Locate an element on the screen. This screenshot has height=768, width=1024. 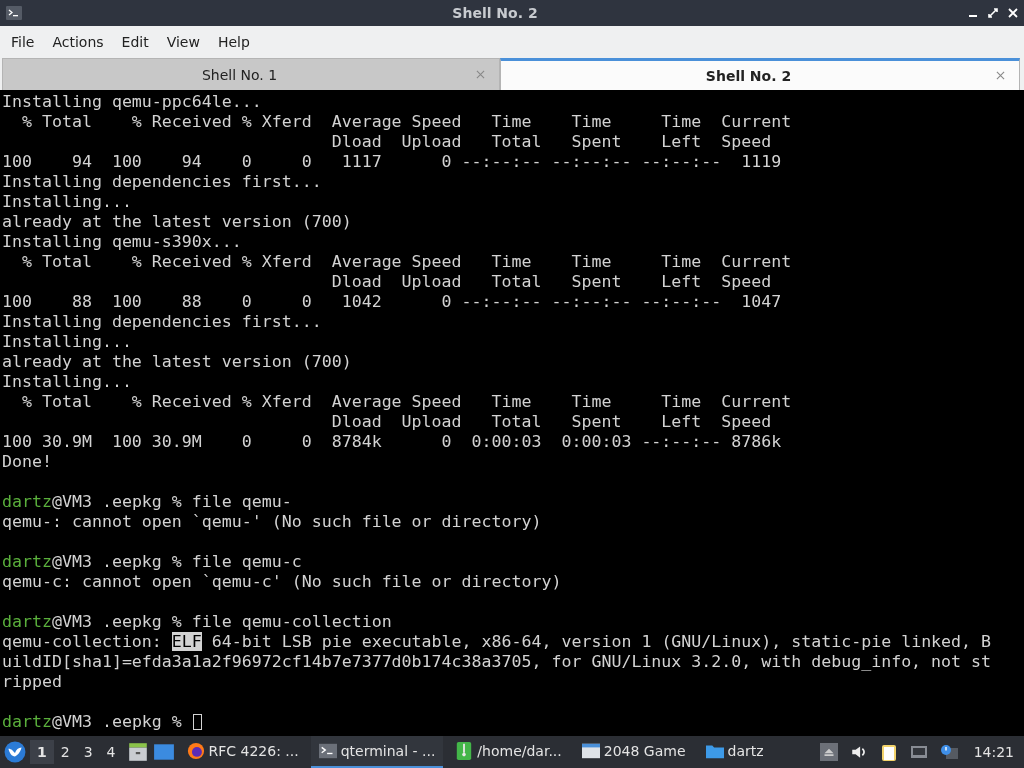
clock: 14:21 is located at coordinates (993, 752).